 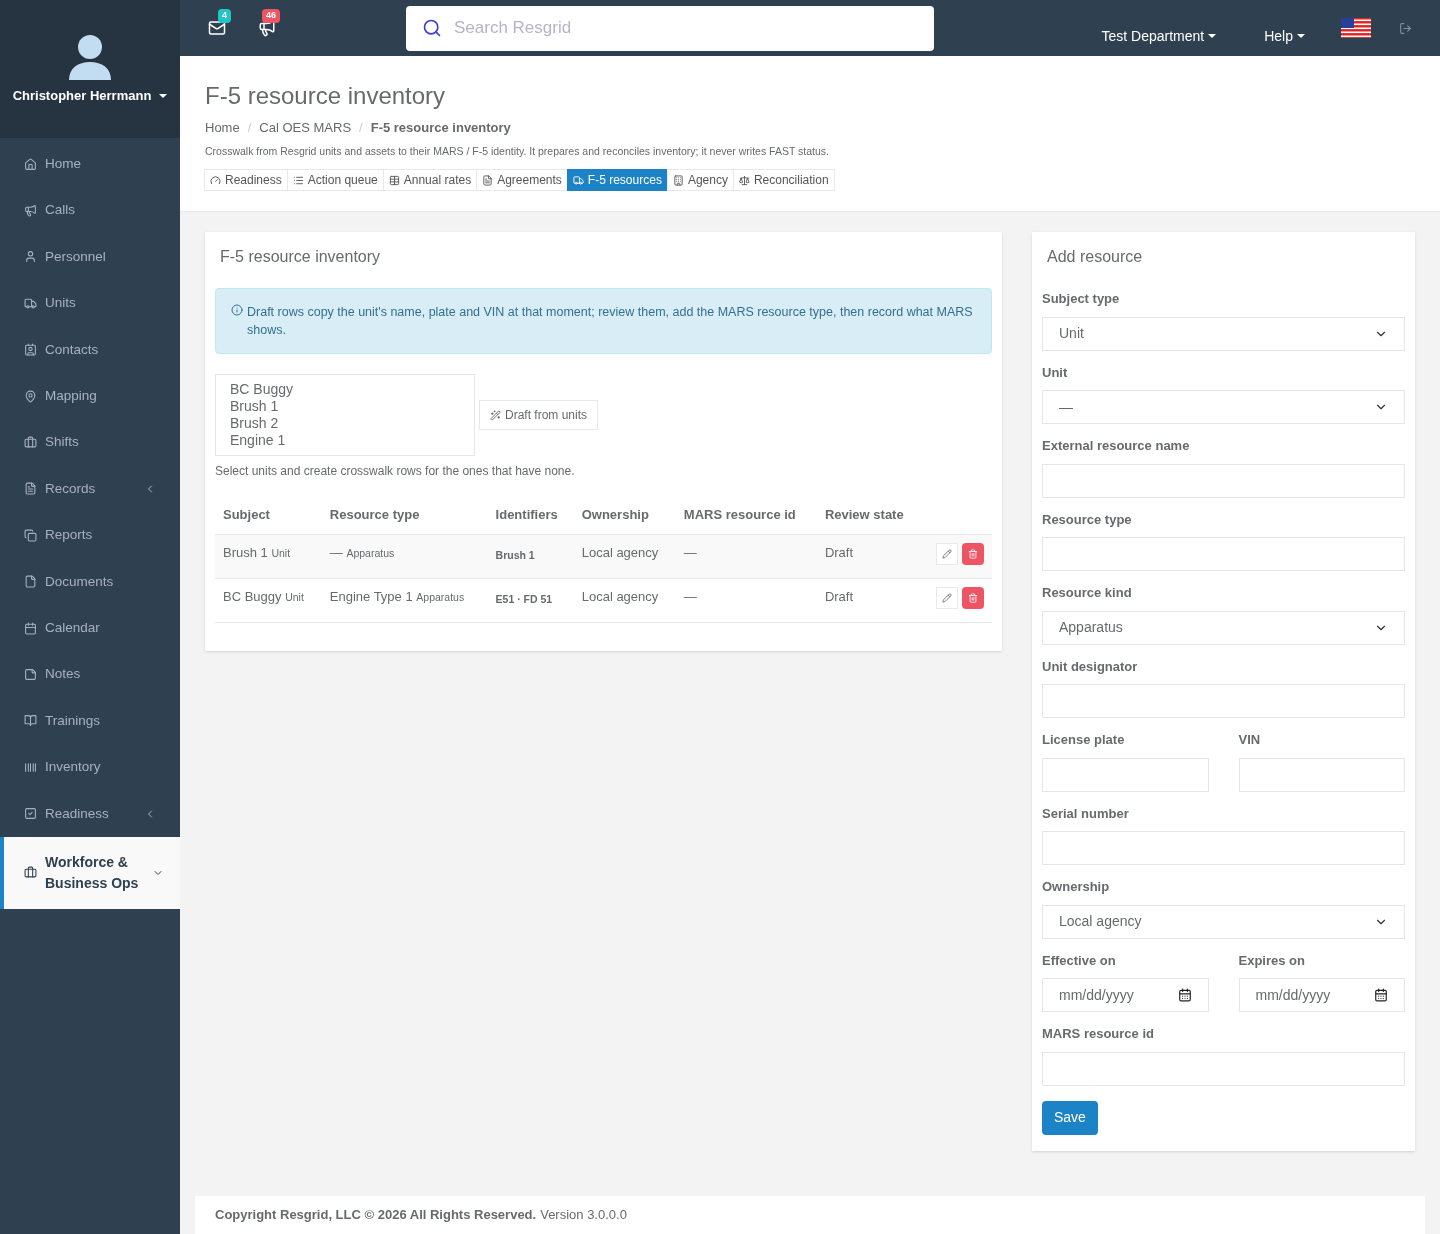 I want to click on tab: Annual rates, so click(x=430, y=180).